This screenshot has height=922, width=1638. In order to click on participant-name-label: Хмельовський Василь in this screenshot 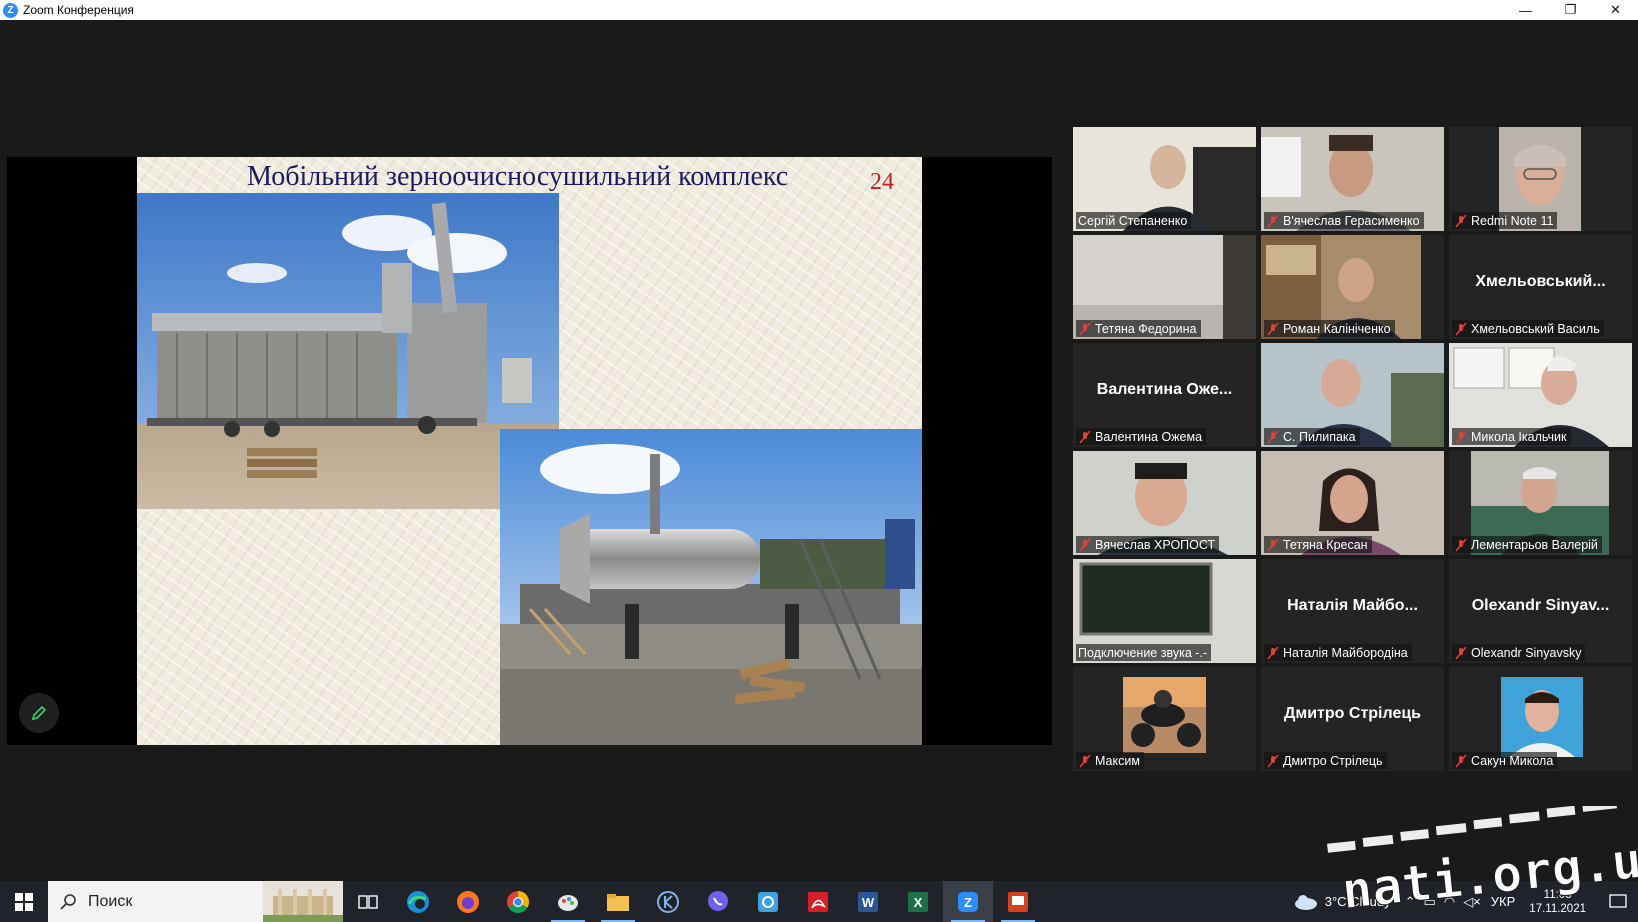, I will do `click(1528, 328)`.